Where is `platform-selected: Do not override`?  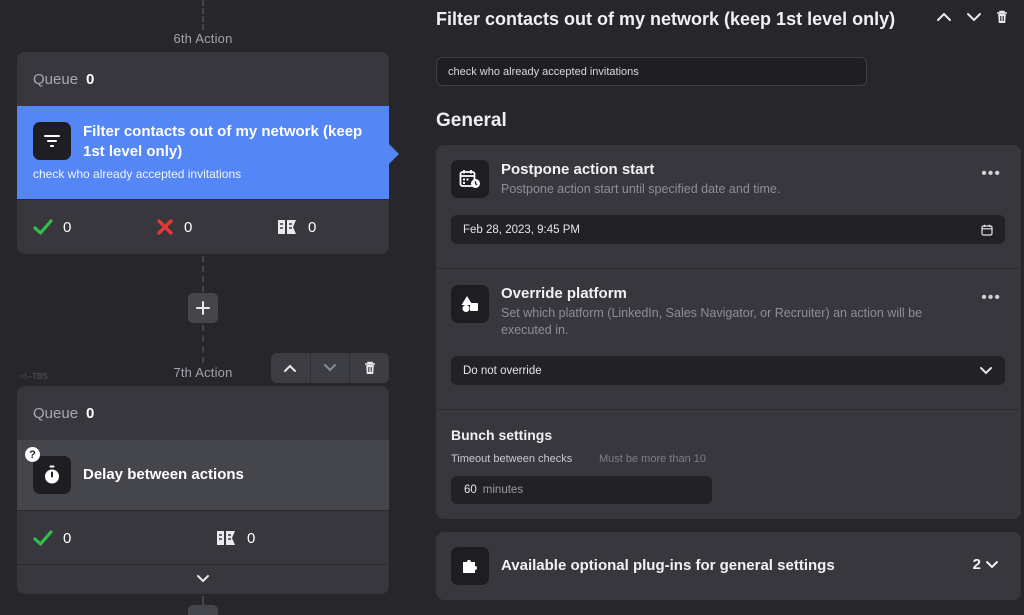
platform-selected: Do not override is located at coordinates (502, 370).